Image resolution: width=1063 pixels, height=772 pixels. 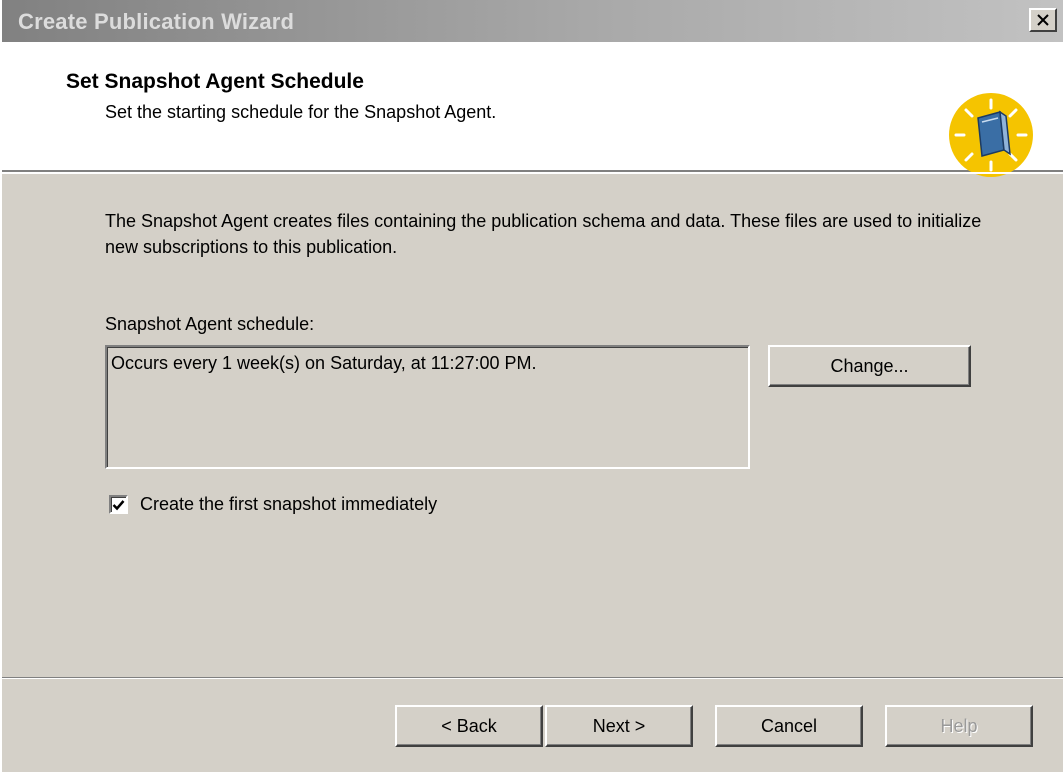 I want to click on checkmark-icon, so click(x=118, y=504).